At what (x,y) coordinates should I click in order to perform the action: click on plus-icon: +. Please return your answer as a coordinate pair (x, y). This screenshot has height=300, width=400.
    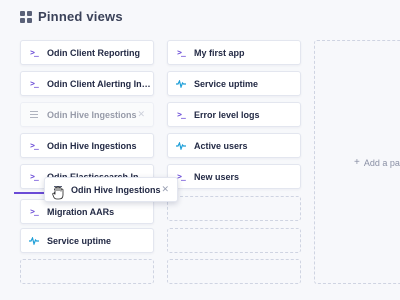
    Looking at the image, I should click on (357, 162).